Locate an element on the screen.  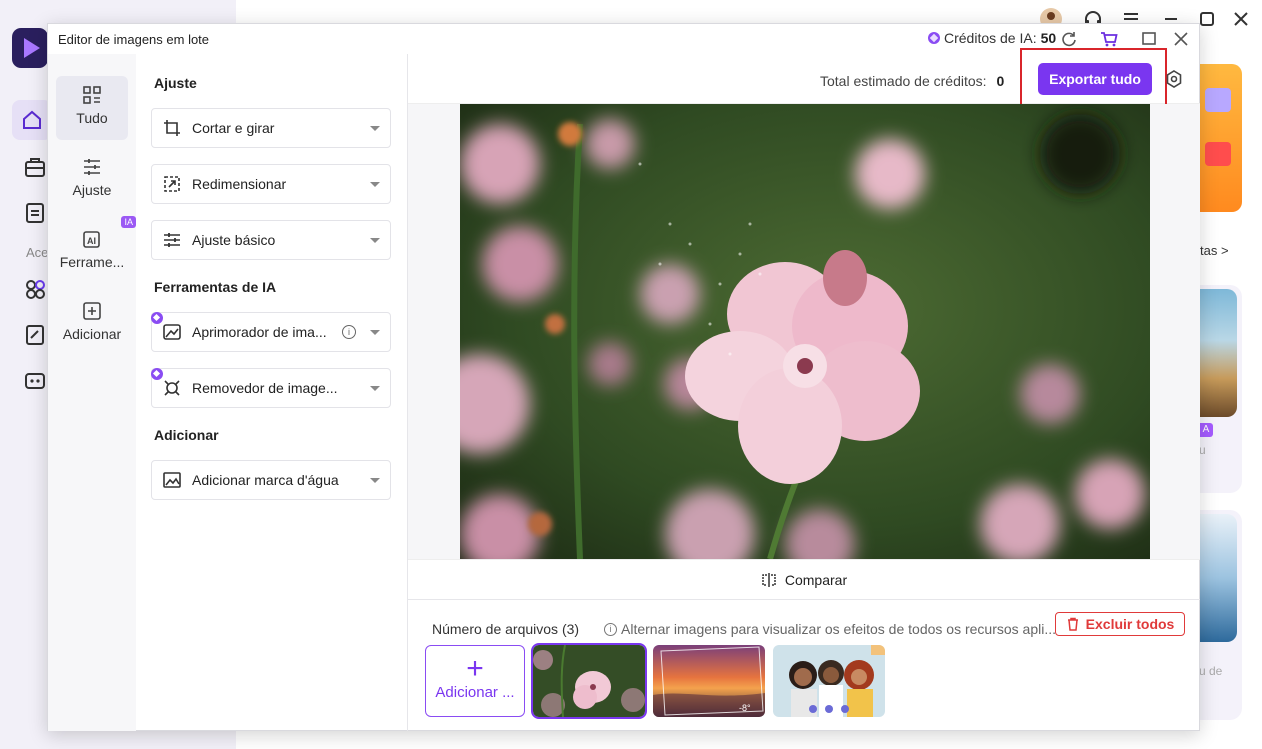
watermark-image-icon is located at coordinates (172, 480).